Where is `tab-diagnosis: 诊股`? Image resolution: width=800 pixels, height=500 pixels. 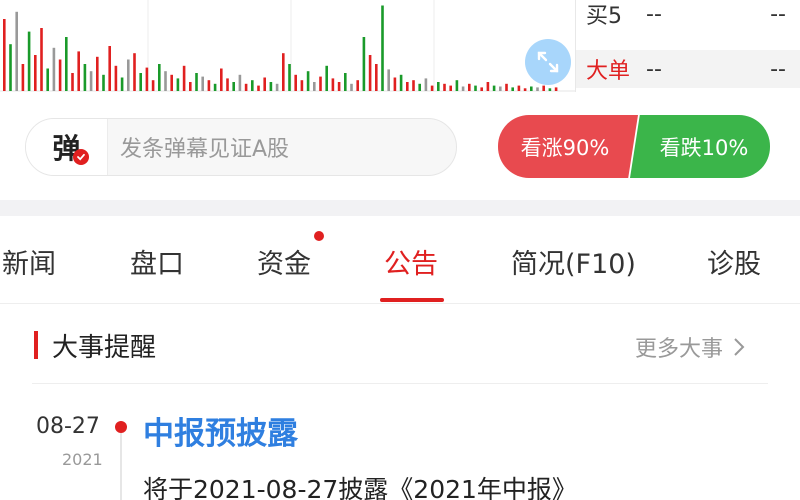 tab-diagnosis: 诊股 is located at coordinates (734, 261).